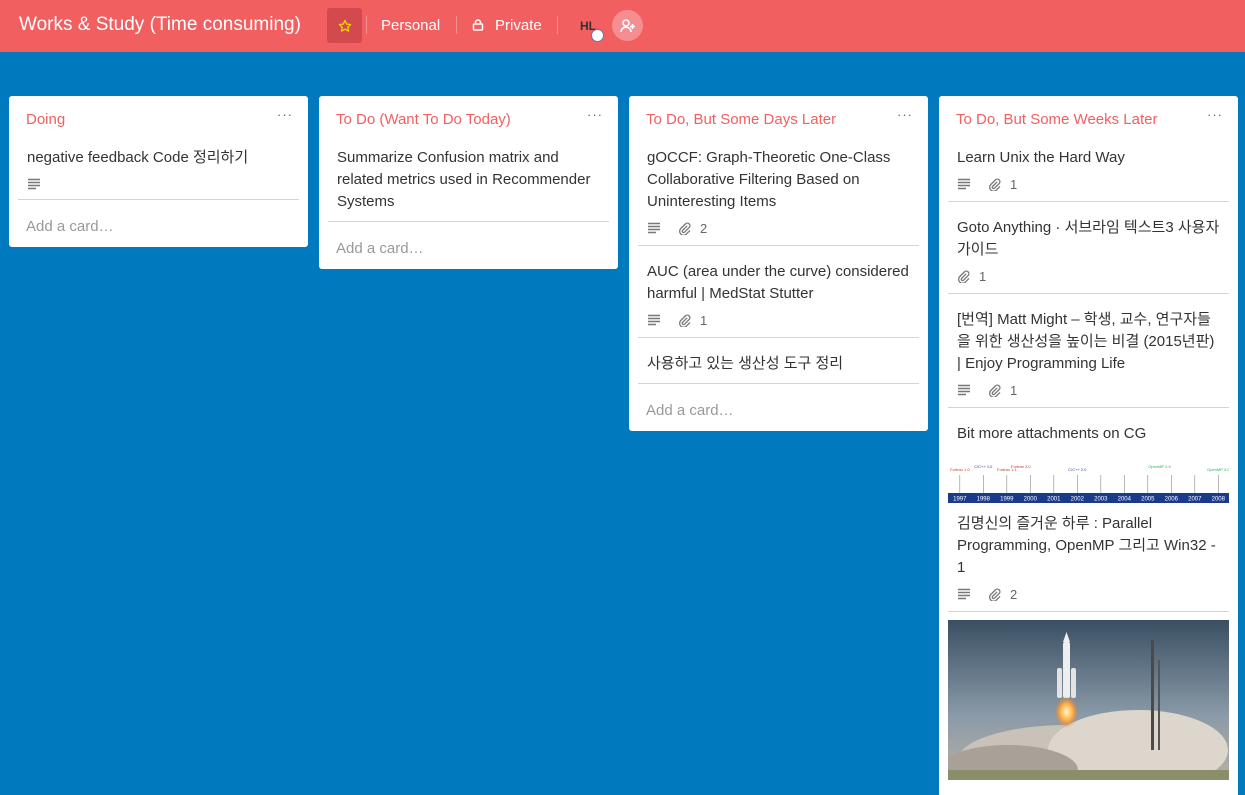  Describe the element at coordinates (1077, 469) in the screenshot. I see `timeline-release-label: C/C++ 2.0` at that location.